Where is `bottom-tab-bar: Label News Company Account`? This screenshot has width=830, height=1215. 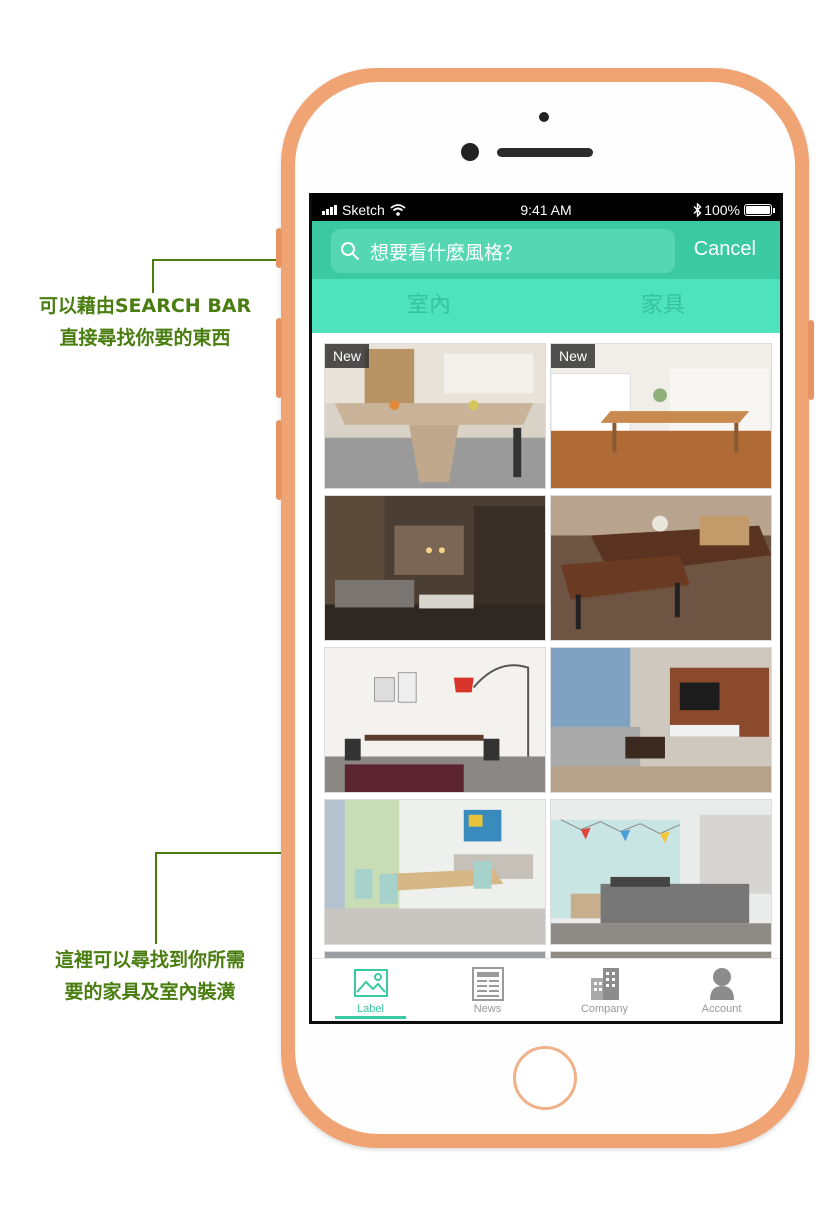 bottom-tab-bar: Label News Company Account is located at coordinates (546, 989).